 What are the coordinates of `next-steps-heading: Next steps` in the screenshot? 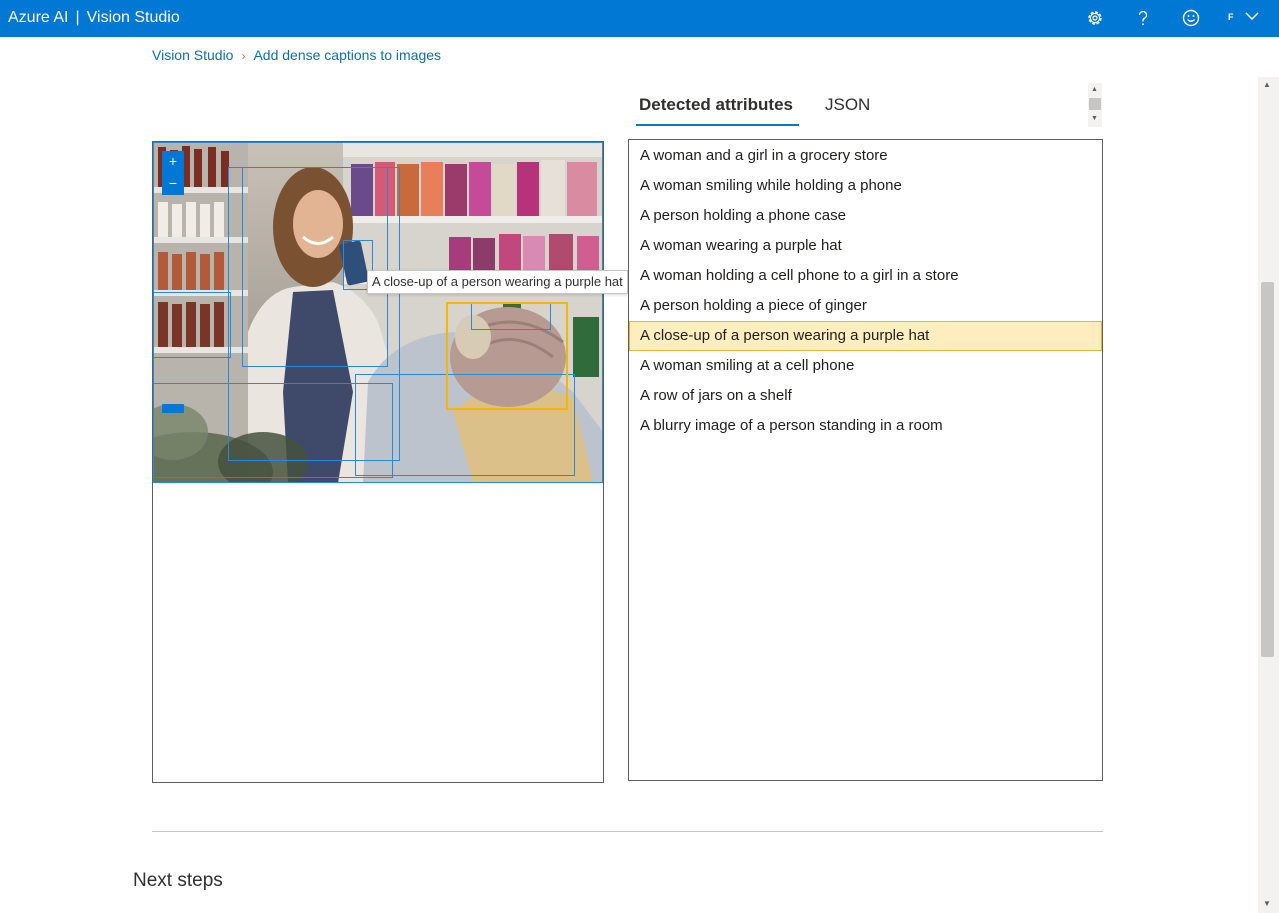 It's located at (178, 880).